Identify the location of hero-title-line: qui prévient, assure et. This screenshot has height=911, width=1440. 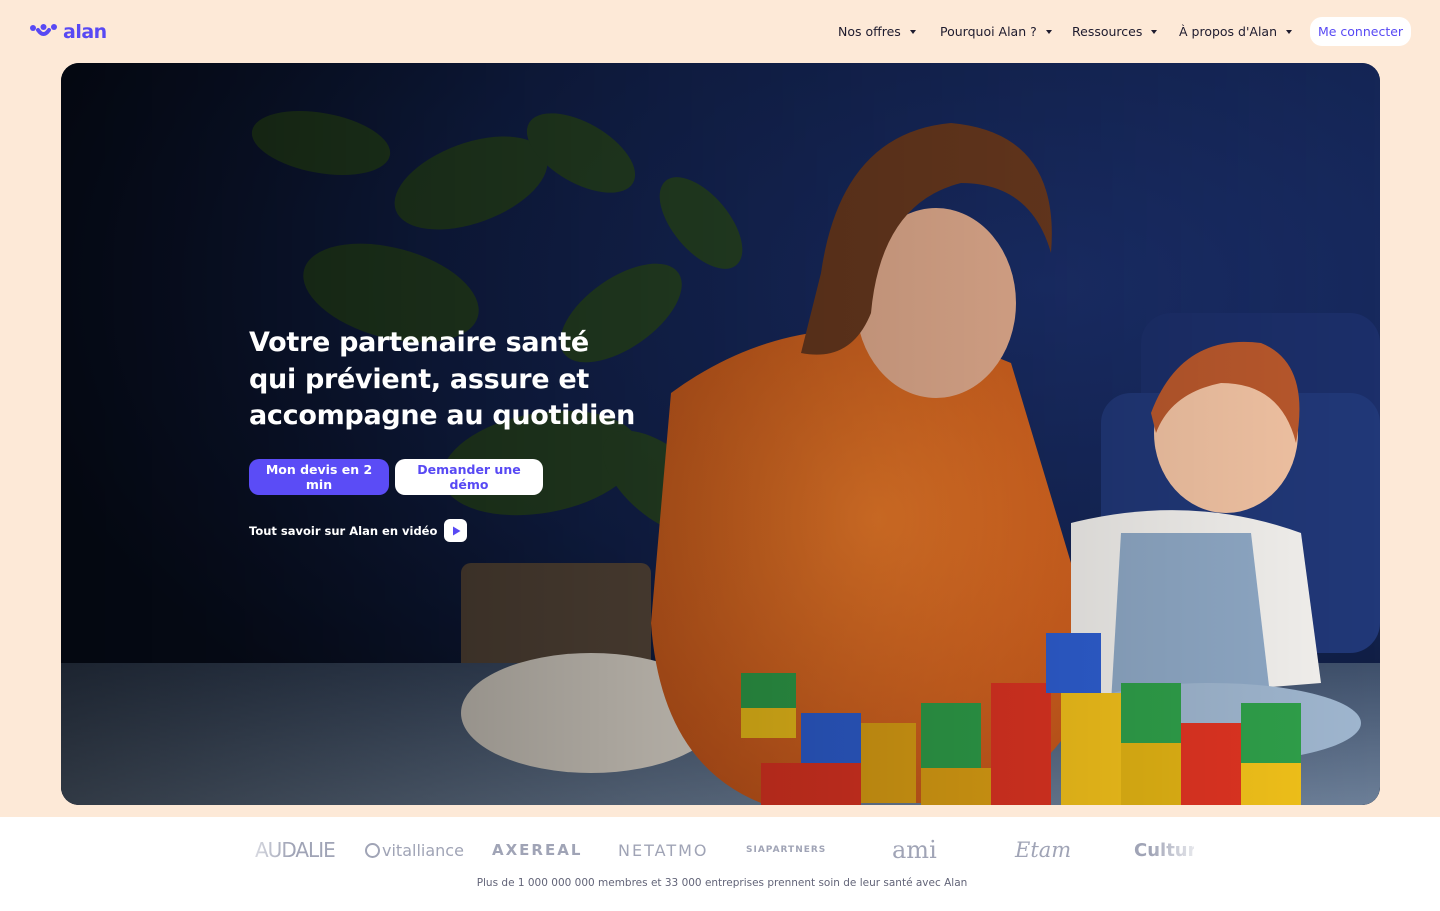
(419, 379).